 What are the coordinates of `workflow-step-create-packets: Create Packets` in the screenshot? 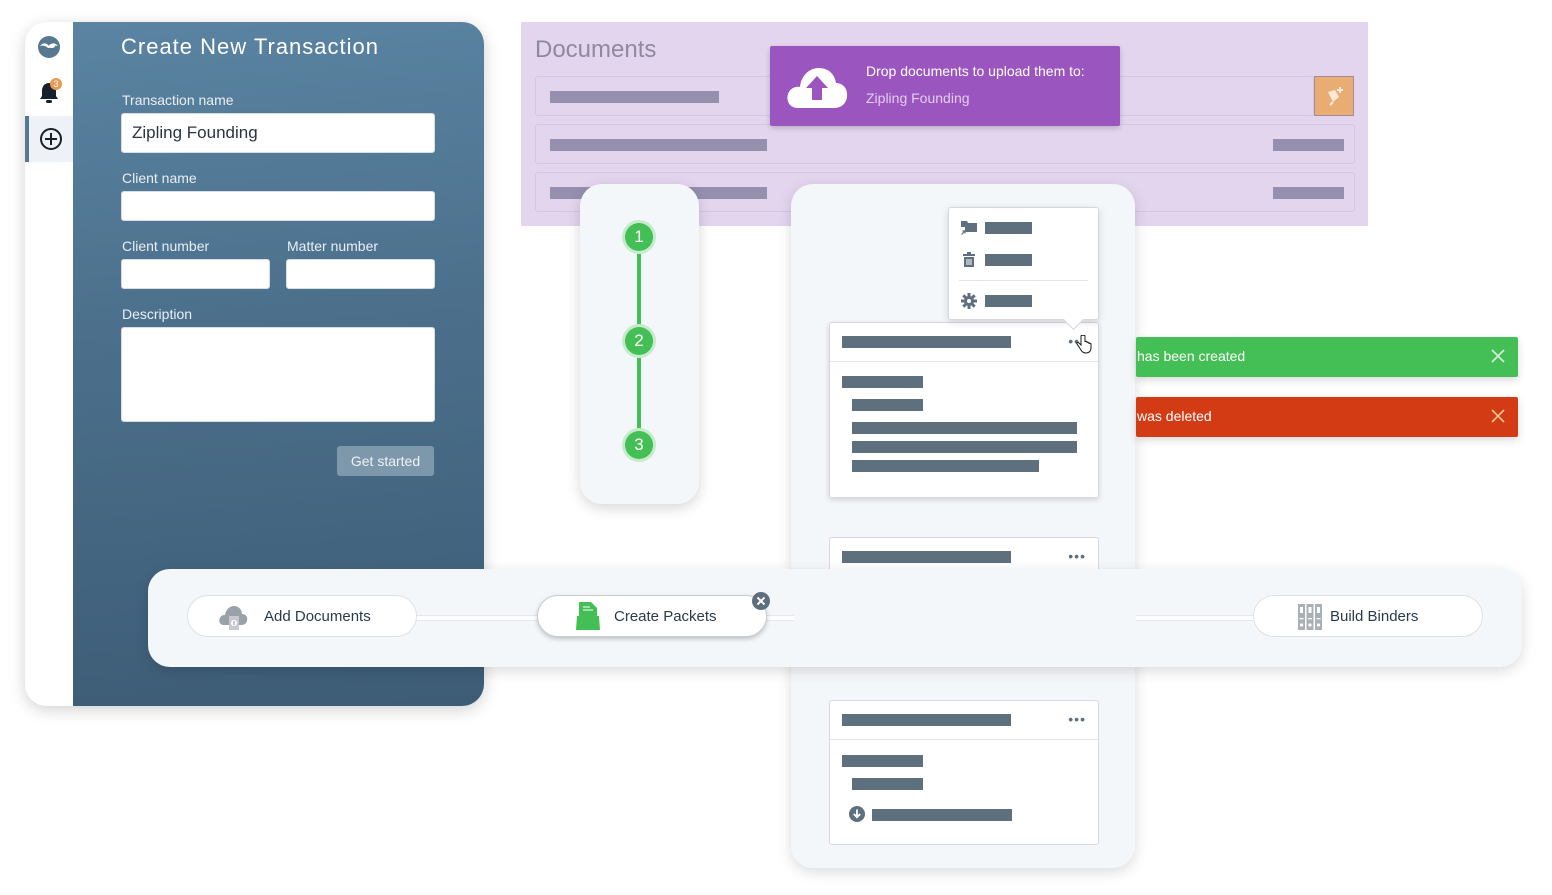 It's located at (652, 616).